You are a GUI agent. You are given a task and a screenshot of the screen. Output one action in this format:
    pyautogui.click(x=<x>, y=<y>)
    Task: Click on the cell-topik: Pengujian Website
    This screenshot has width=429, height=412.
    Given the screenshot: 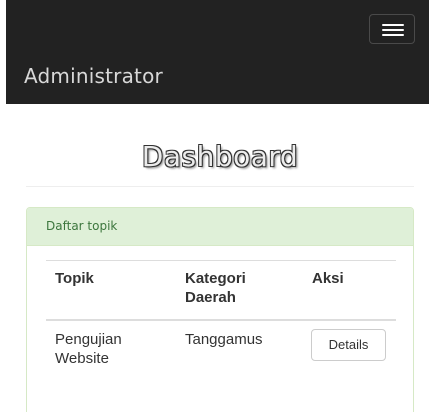 What is the action you would take?
    pyautogui.click(x=88, y=349)
    